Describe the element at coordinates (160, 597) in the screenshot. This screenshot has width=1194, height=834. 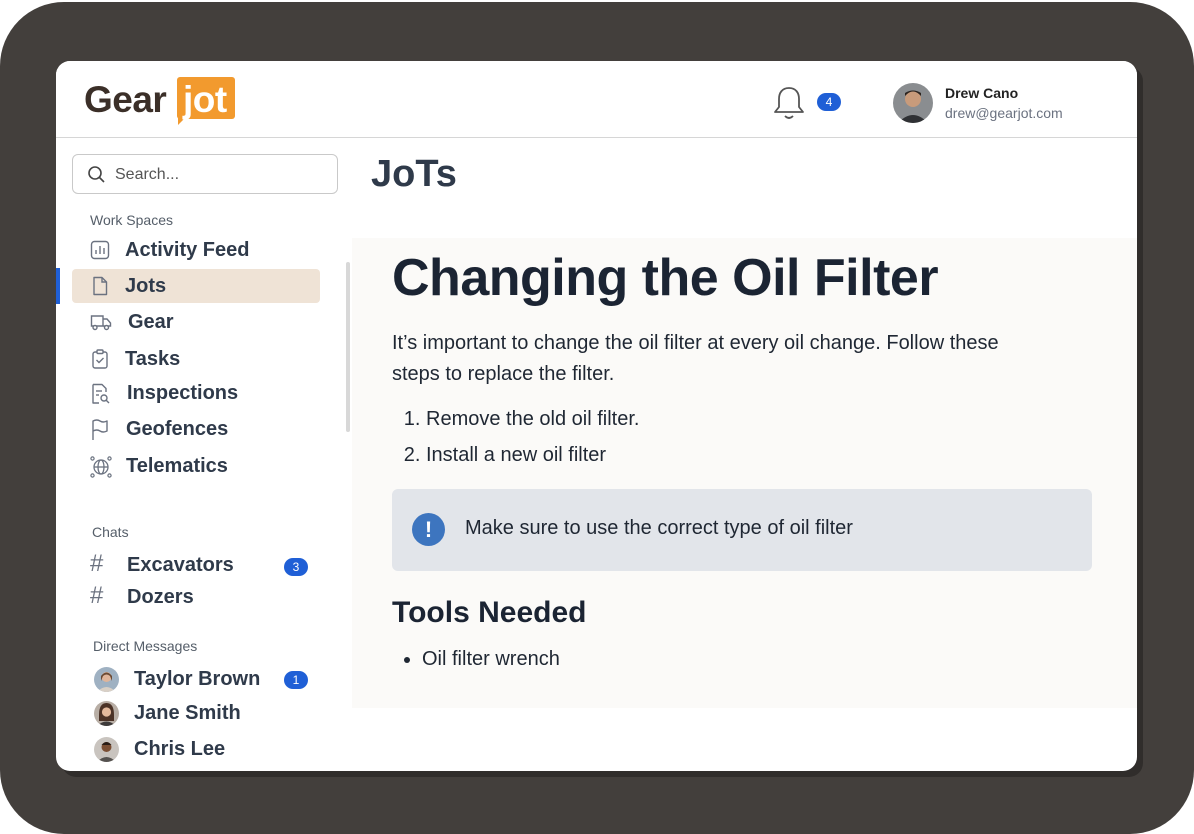
I see `chat-item-label: Dozers` at that location.